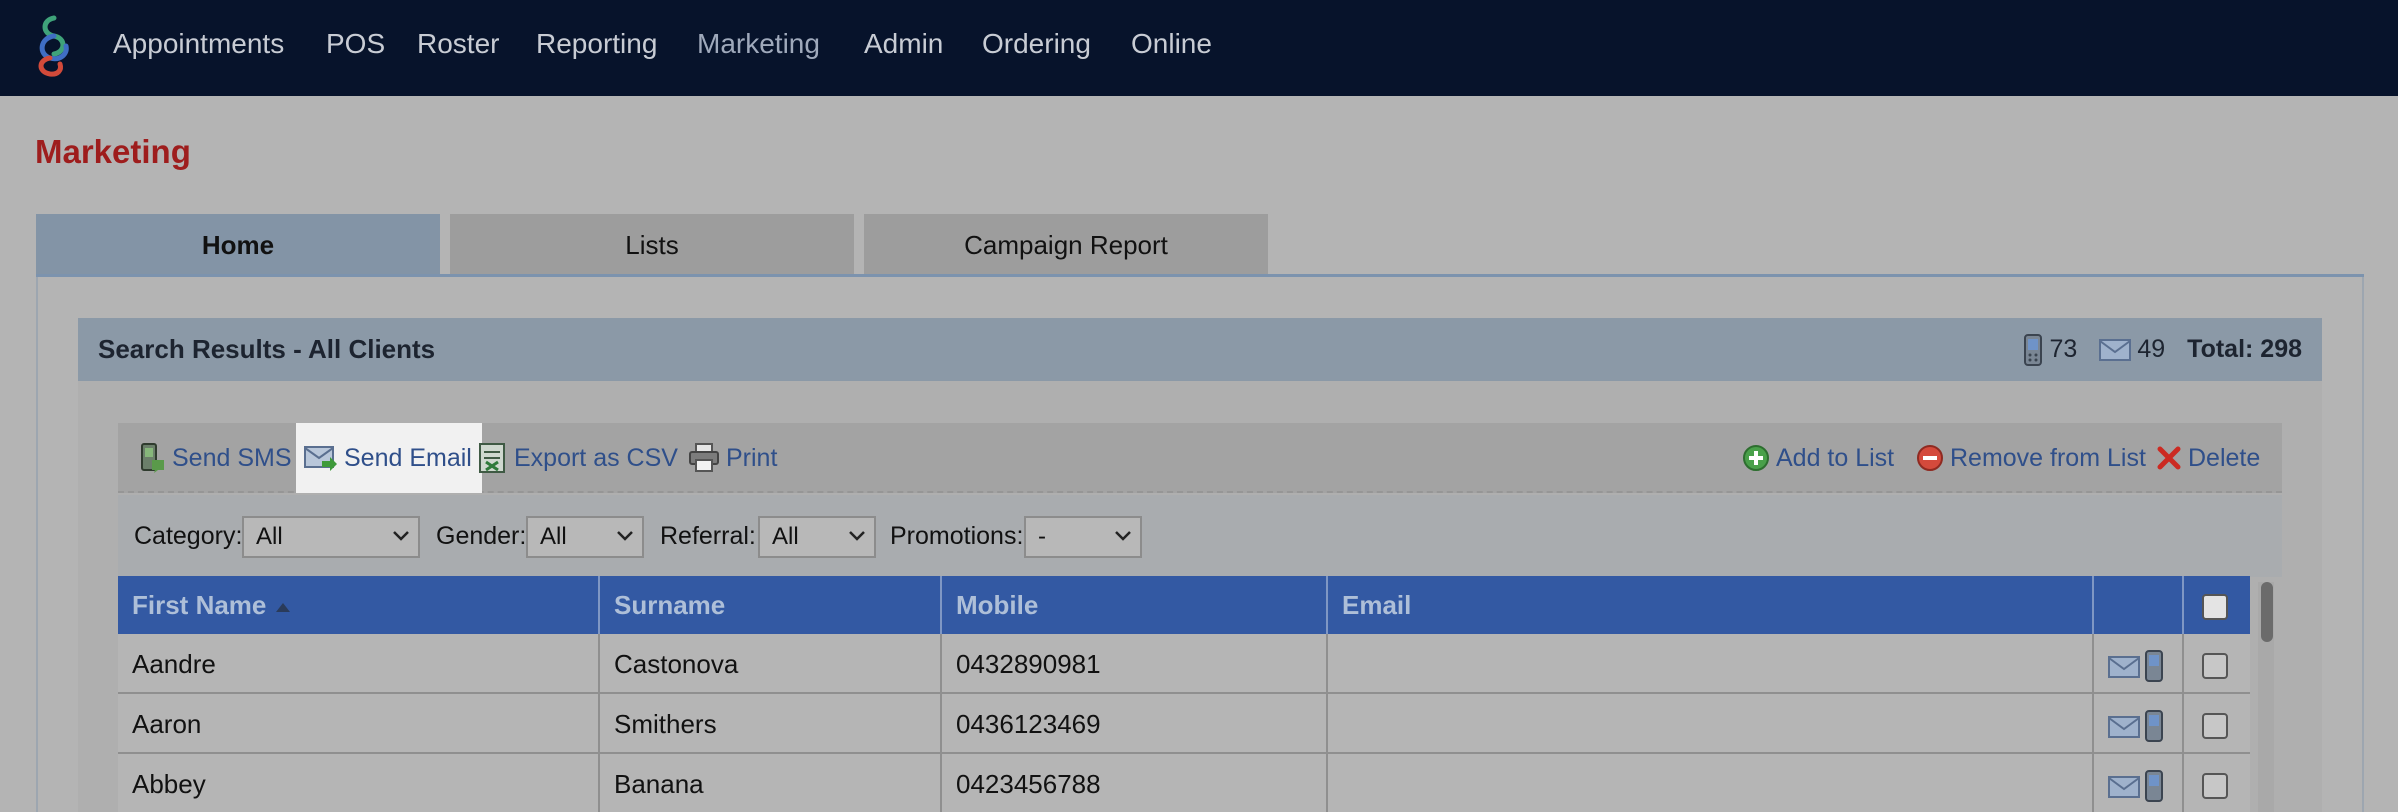 The image size is (2398, 812). Describe the element at coordinates (331, 537) in the screenshot. I see `category-select: All` at that location.